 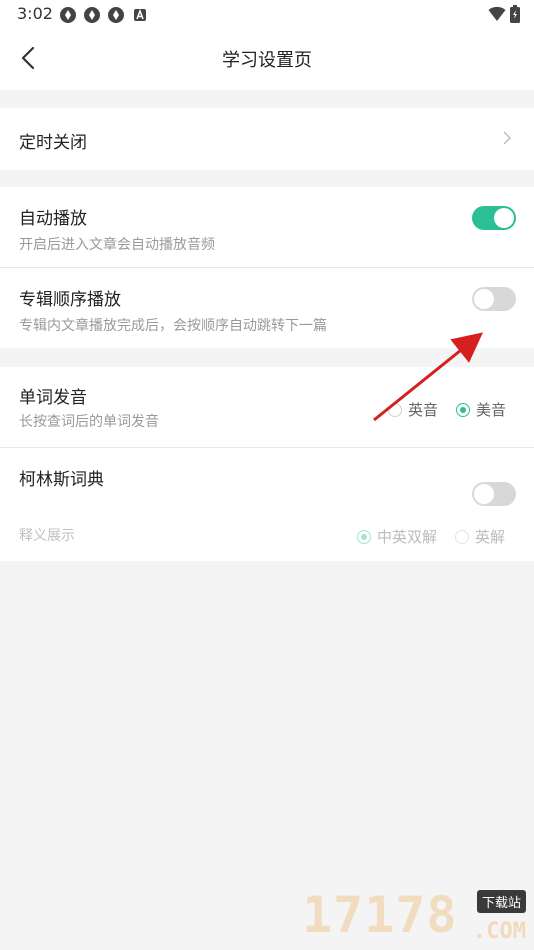 I want to click on definition-display-radio-group: 中英双解 英解, so click(x=431, y=536).